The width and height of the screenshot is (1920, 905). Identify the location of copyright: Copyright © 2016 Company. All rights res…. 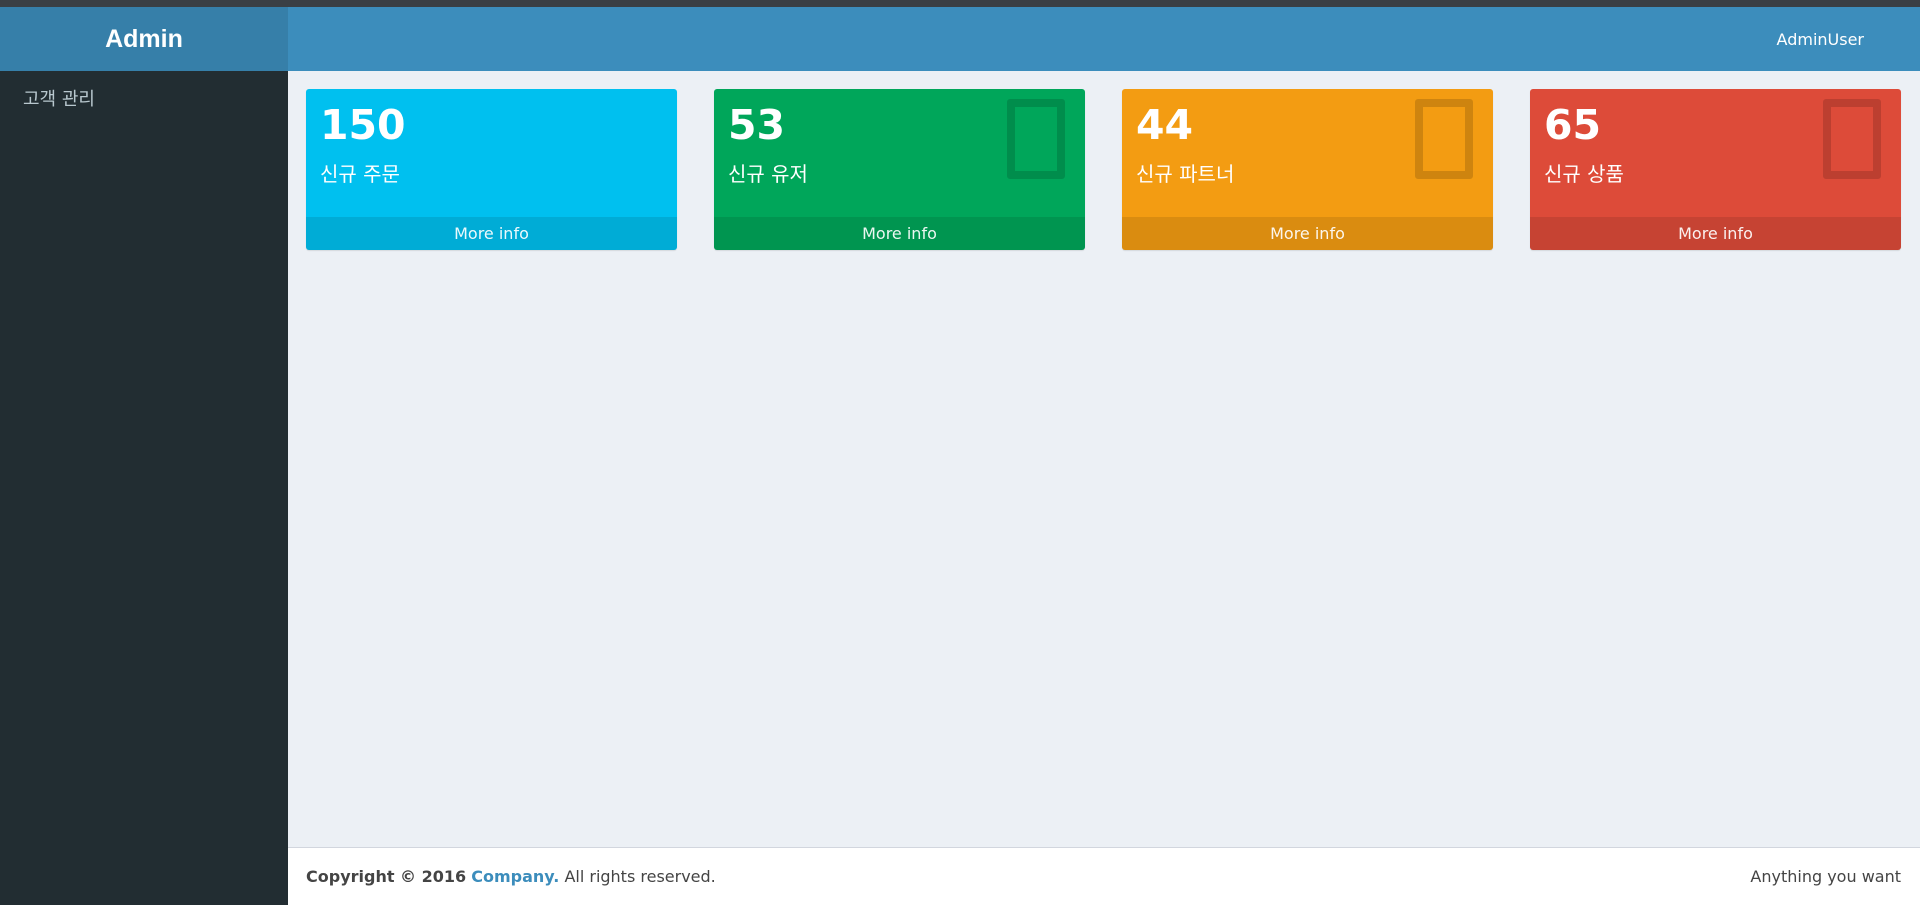
(511, 876).